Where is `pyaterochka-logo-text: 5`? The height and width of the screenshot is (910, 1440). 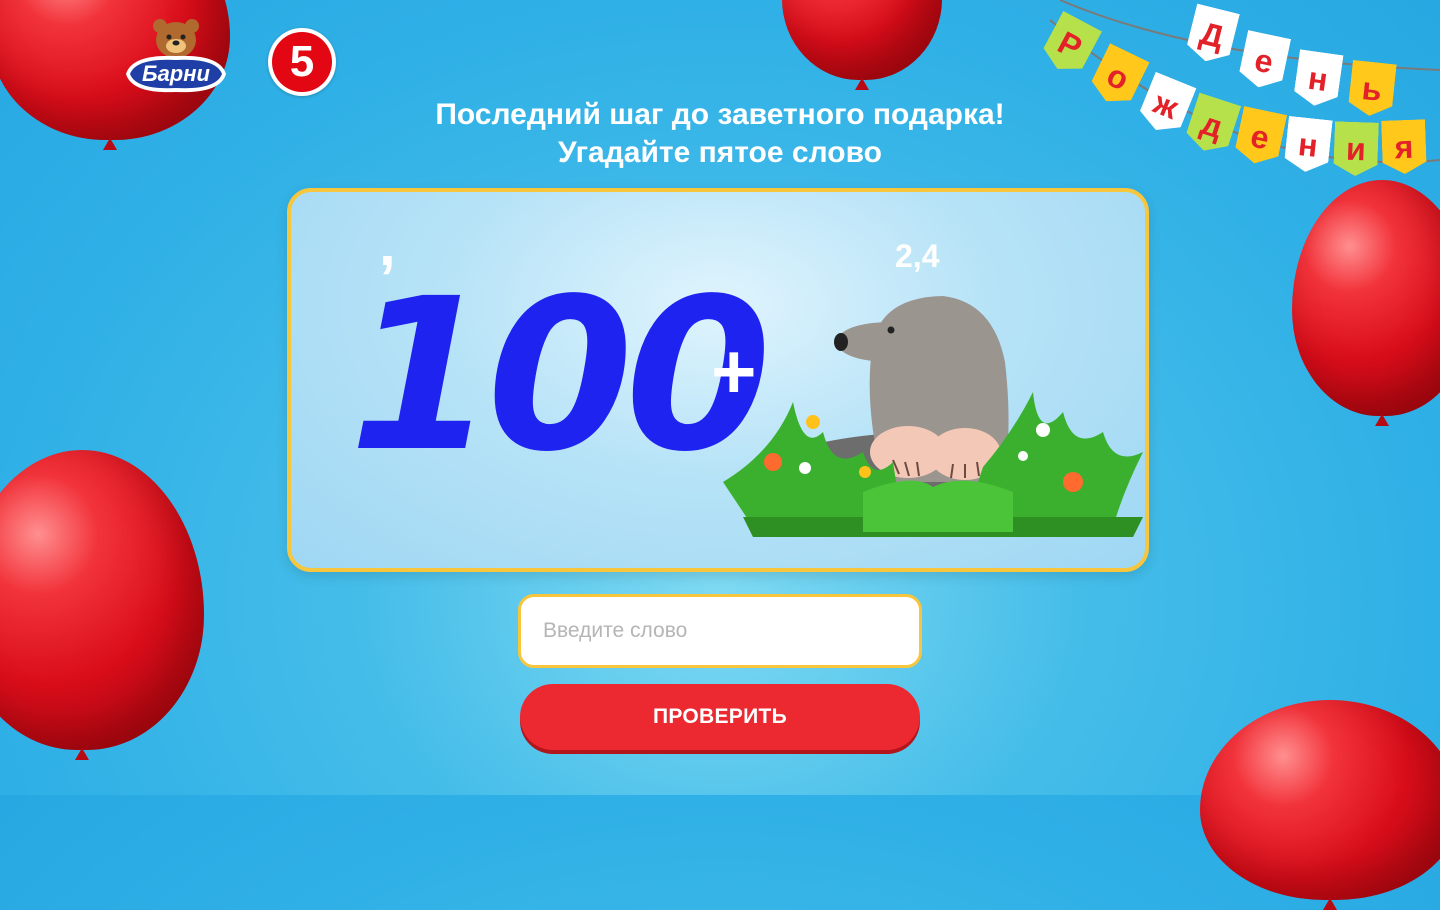 pyaterochka-logo-text: 5 is located at coordinates (302, 62).